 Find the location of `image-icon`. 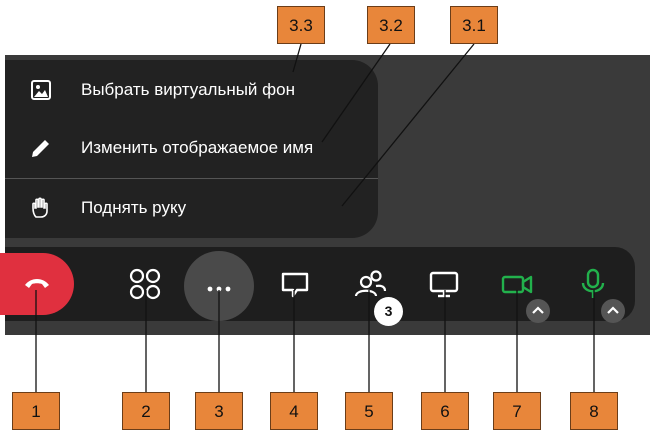

image-icon is located at coordinates (41, 90).